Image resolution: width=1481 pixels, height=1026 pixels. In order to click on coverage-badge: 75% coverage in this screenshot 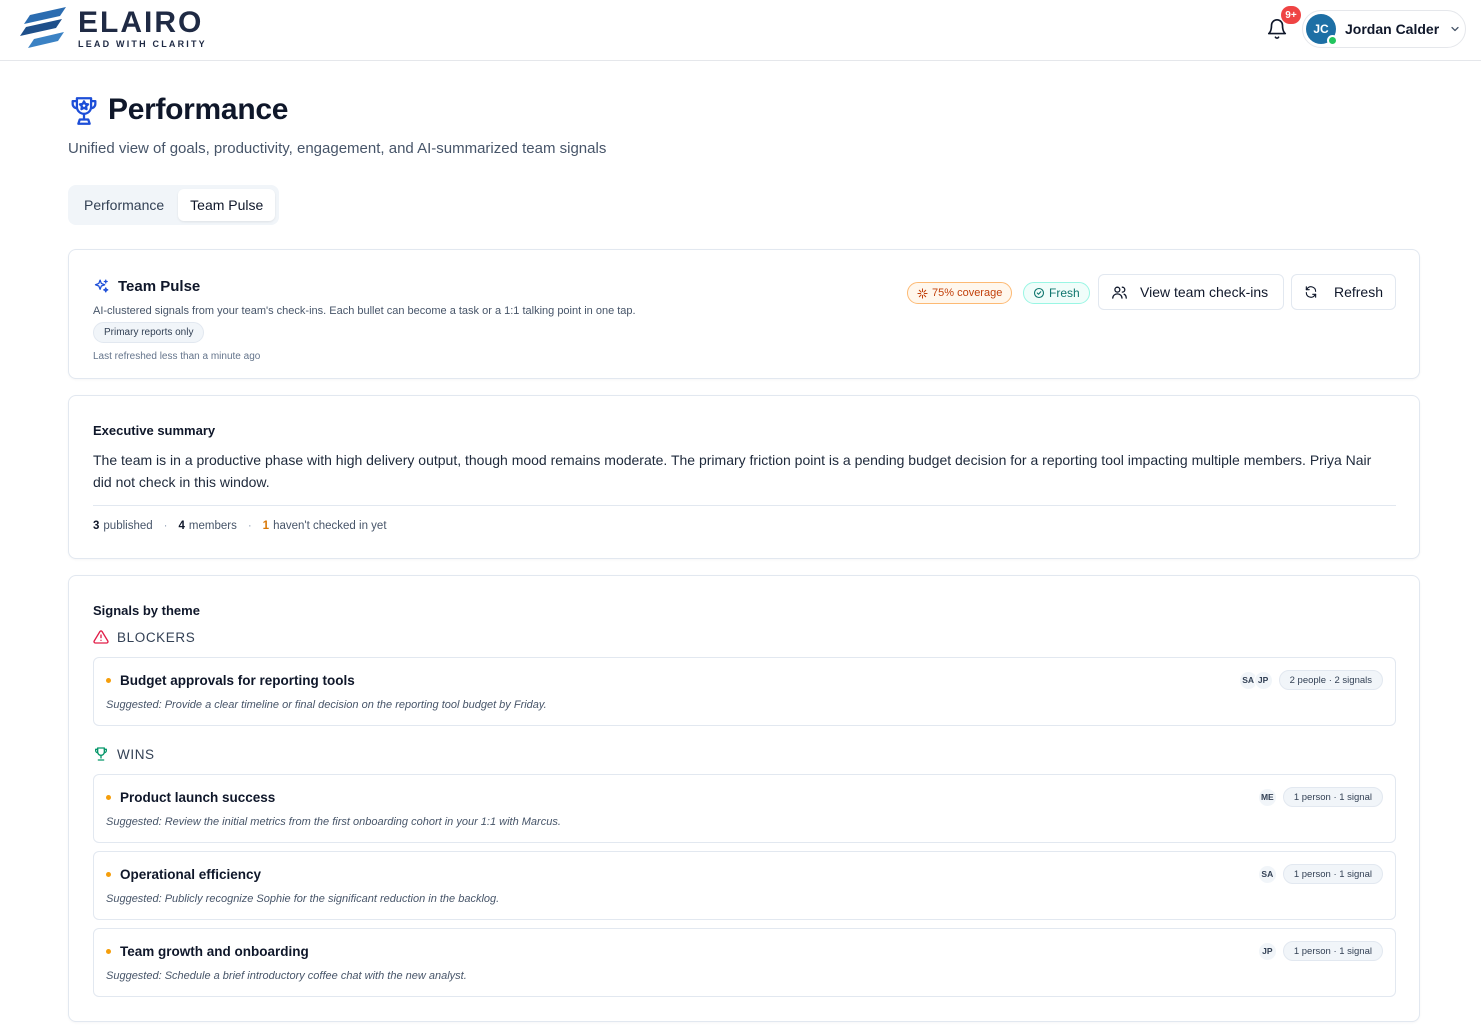, I will do `click(960, 293)`.